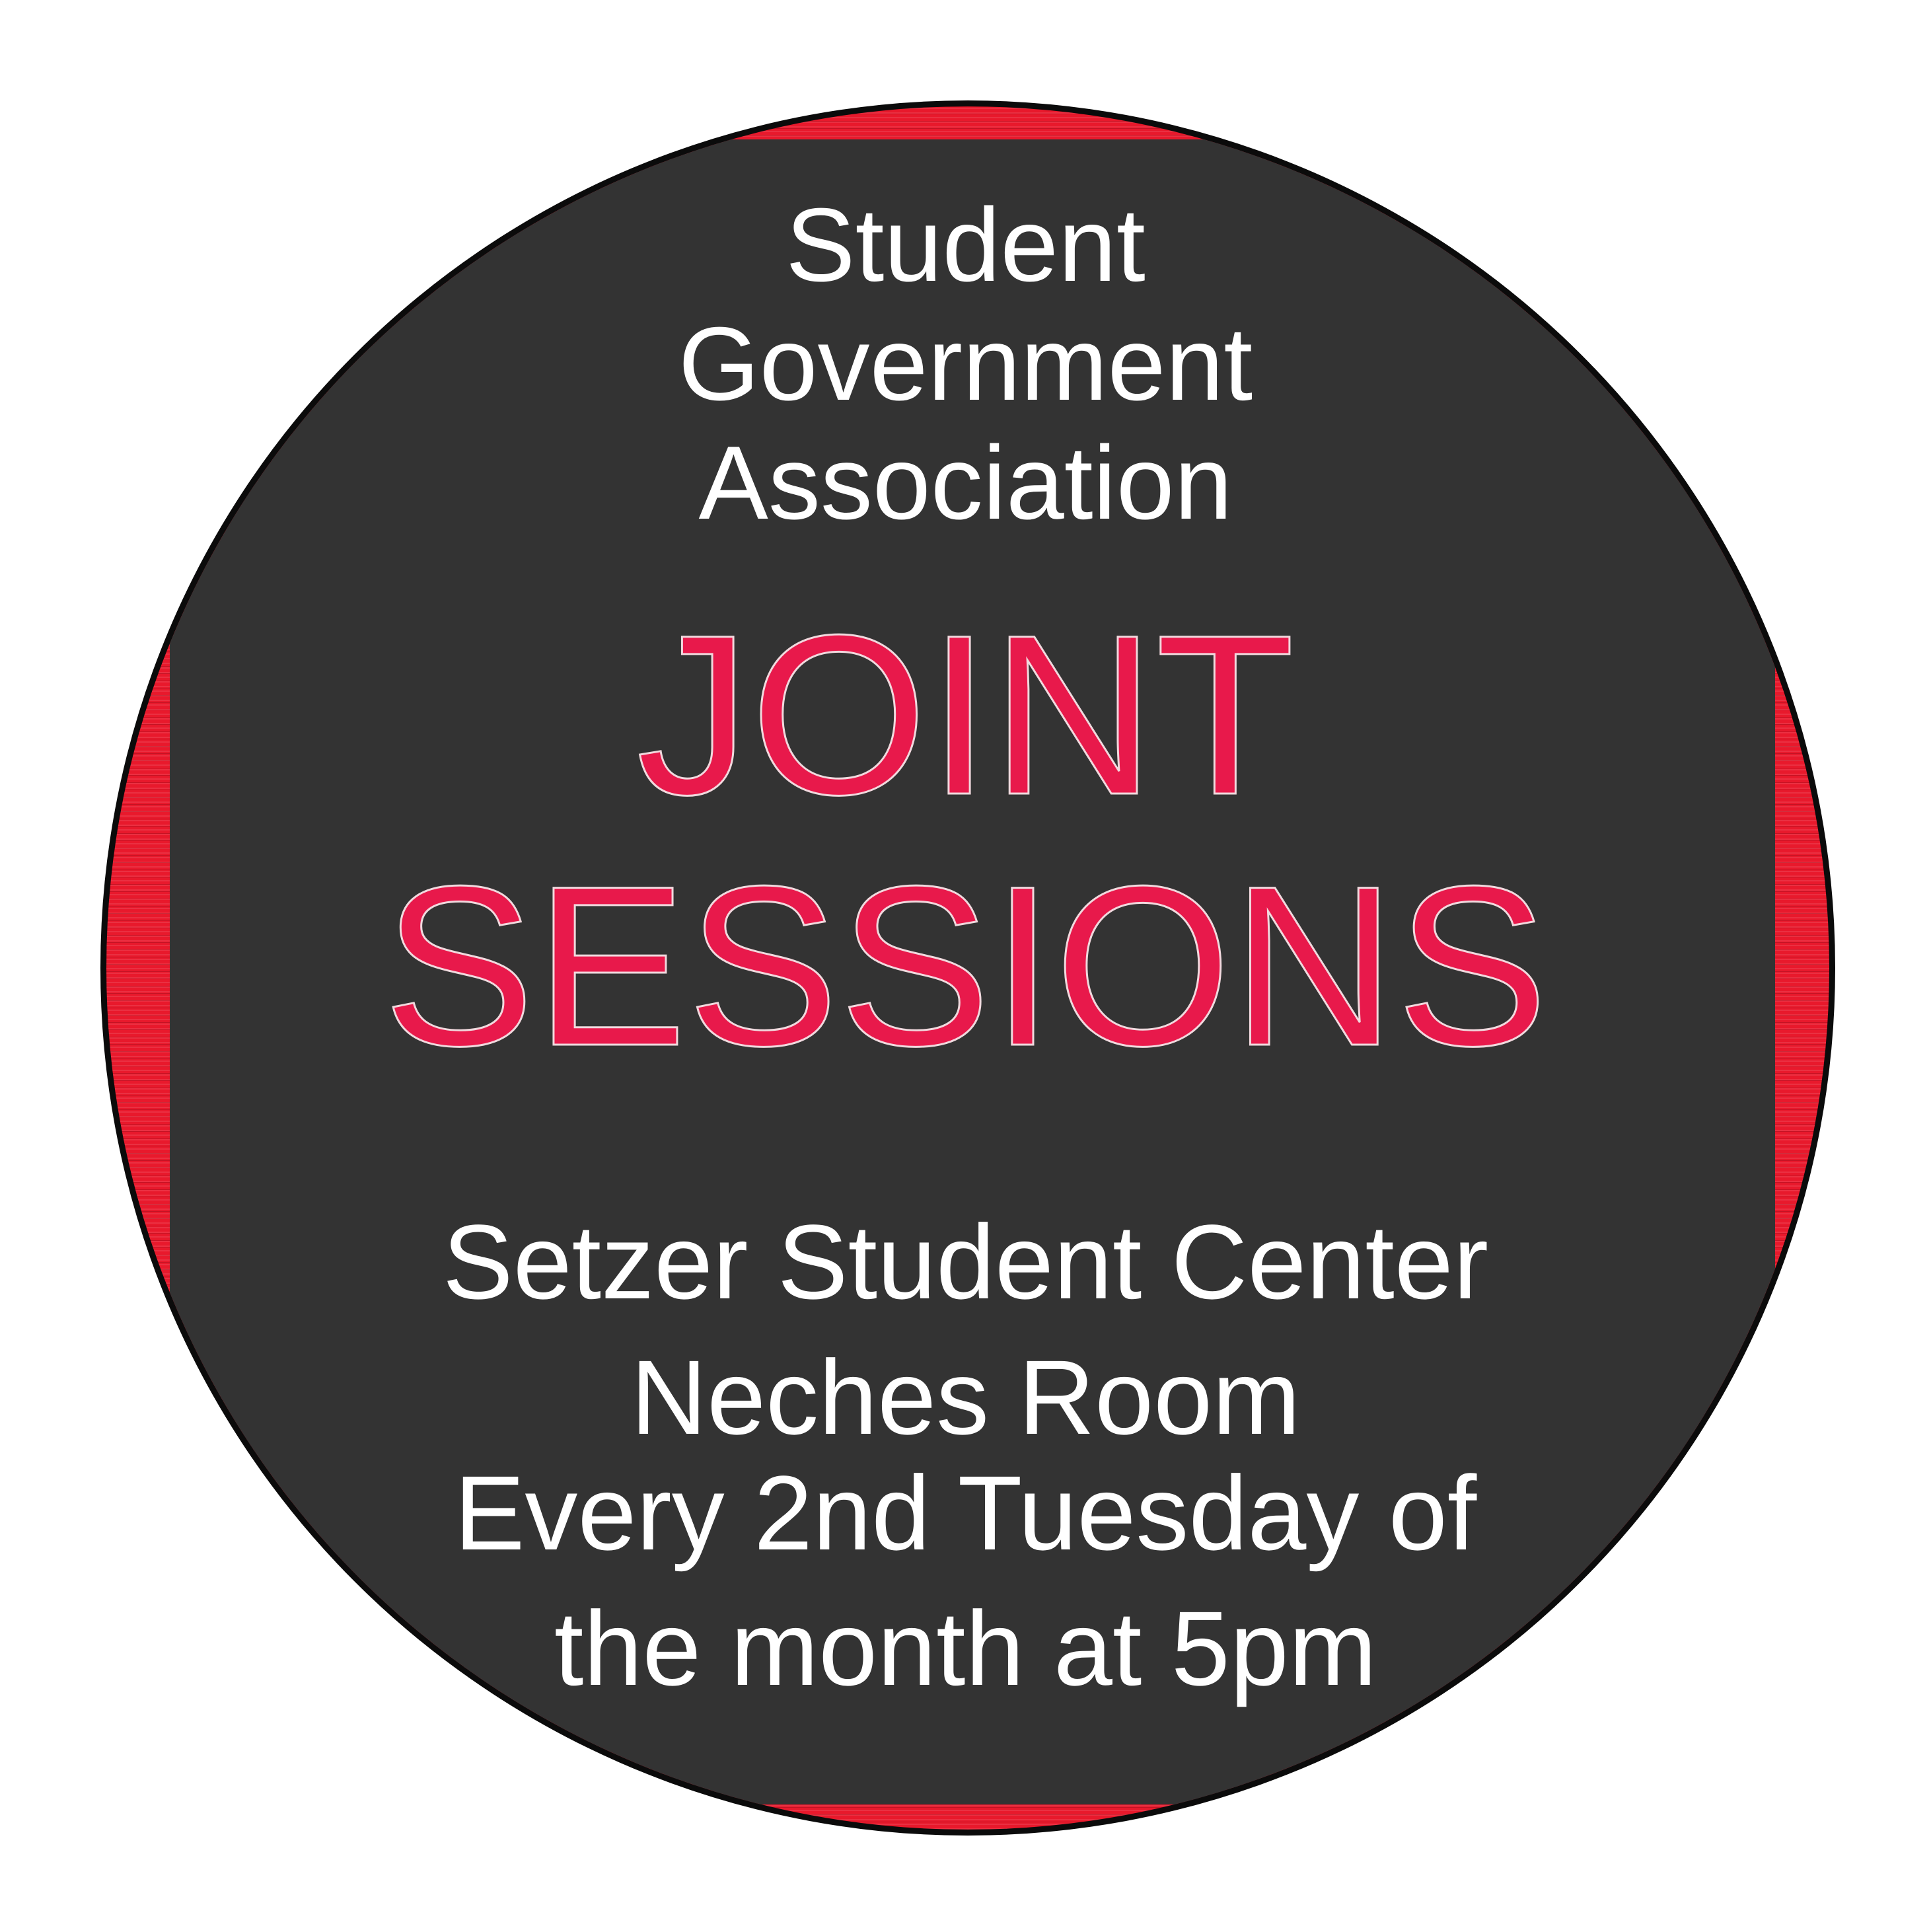  I want to click on header-line-government: Government, so click(966, 364).